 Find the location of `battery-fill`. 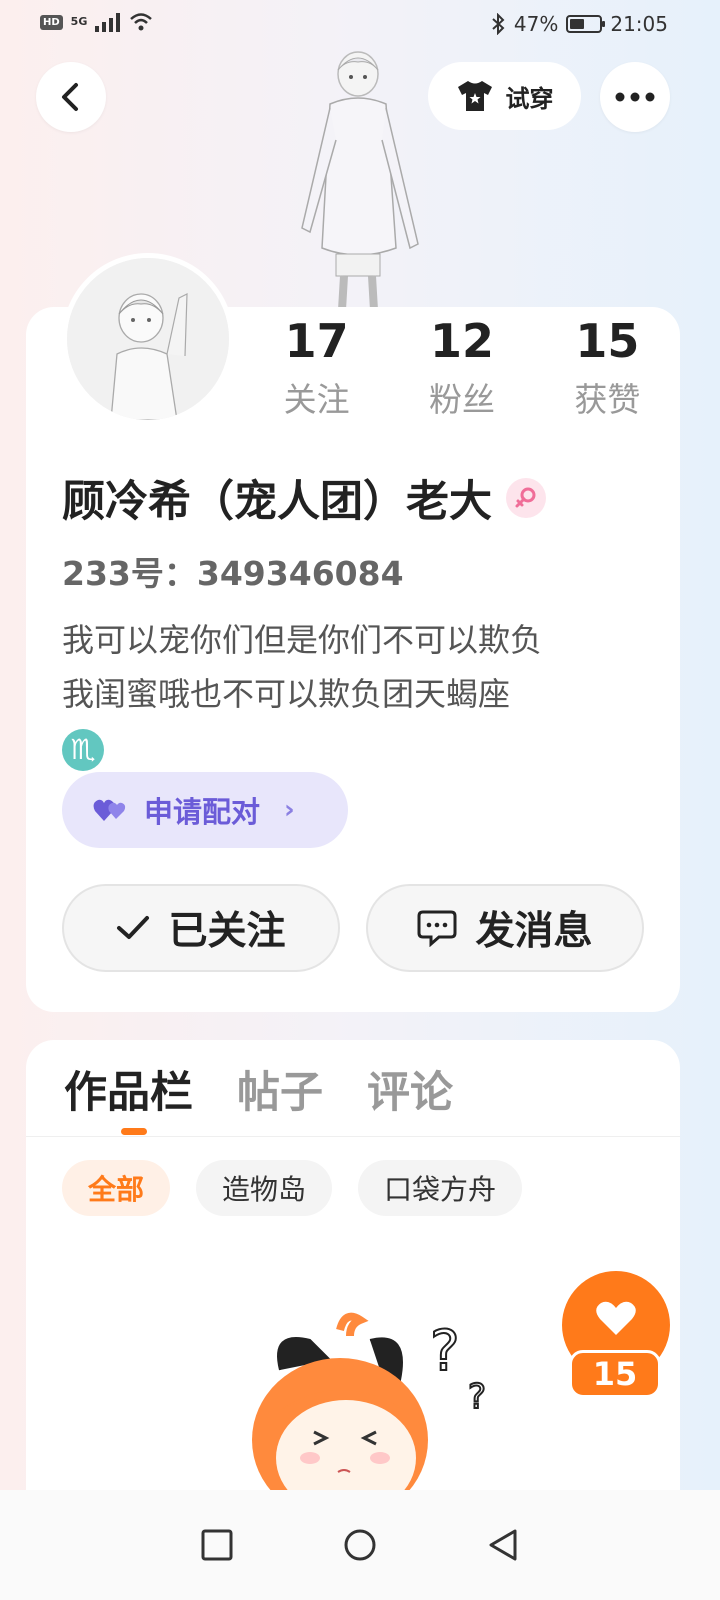

battery-fill is located at coordinates (577, 24).